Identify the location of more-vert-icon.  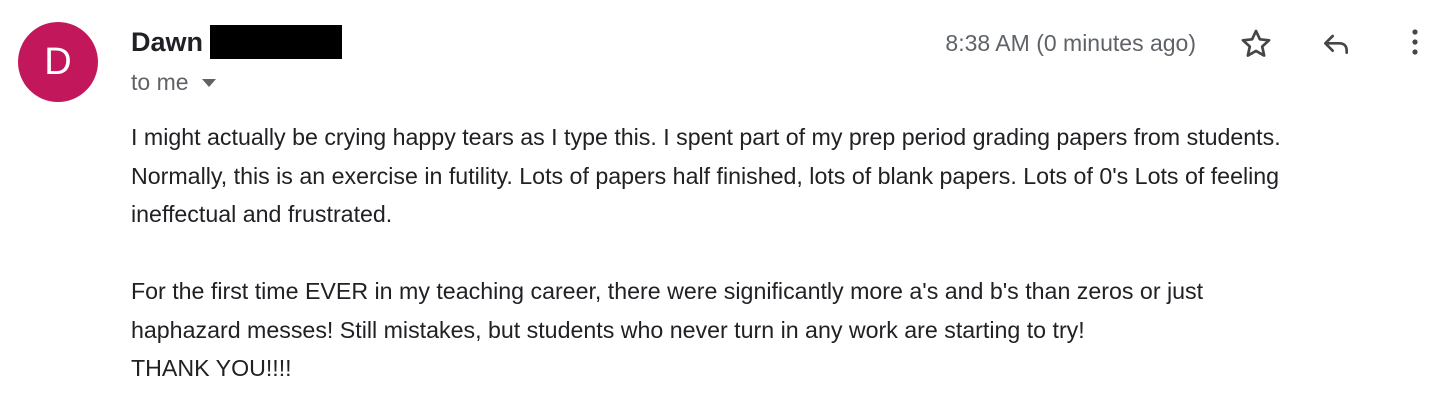
(1415, 42).